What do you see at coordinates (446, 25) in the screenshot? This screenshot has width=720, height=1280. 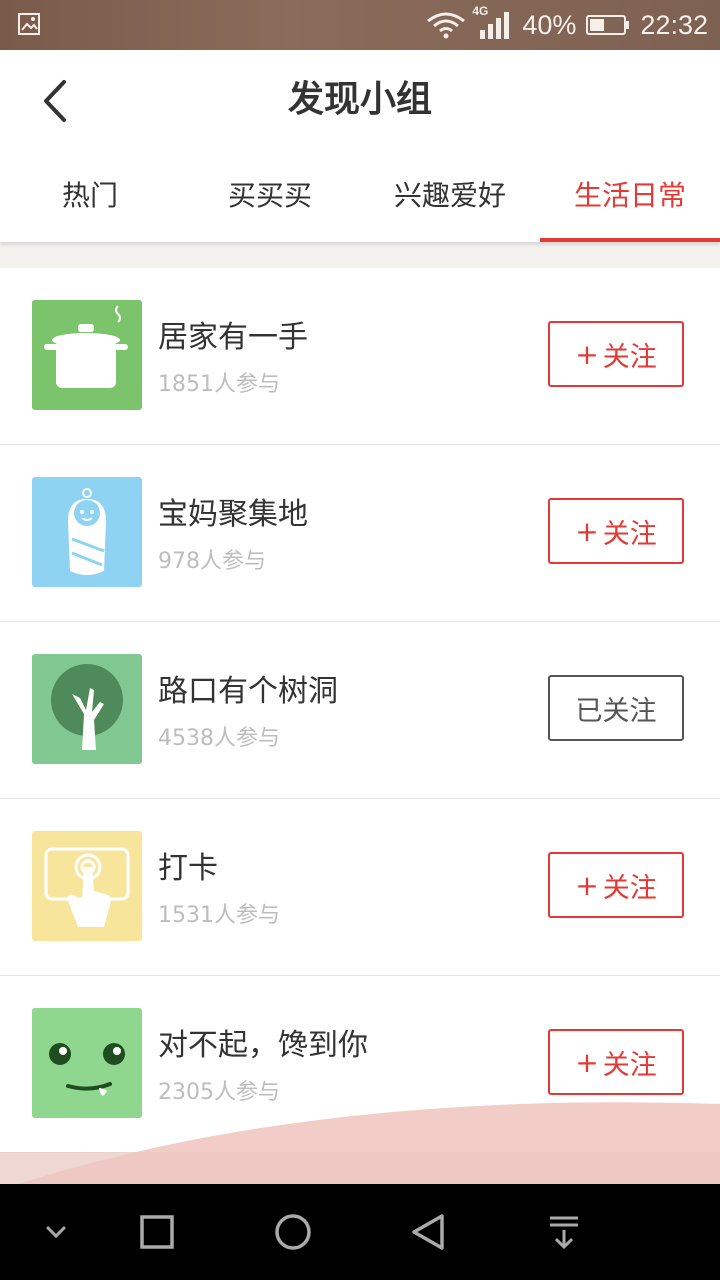 I see `wifi-icon` at bounding box center [446, 25].